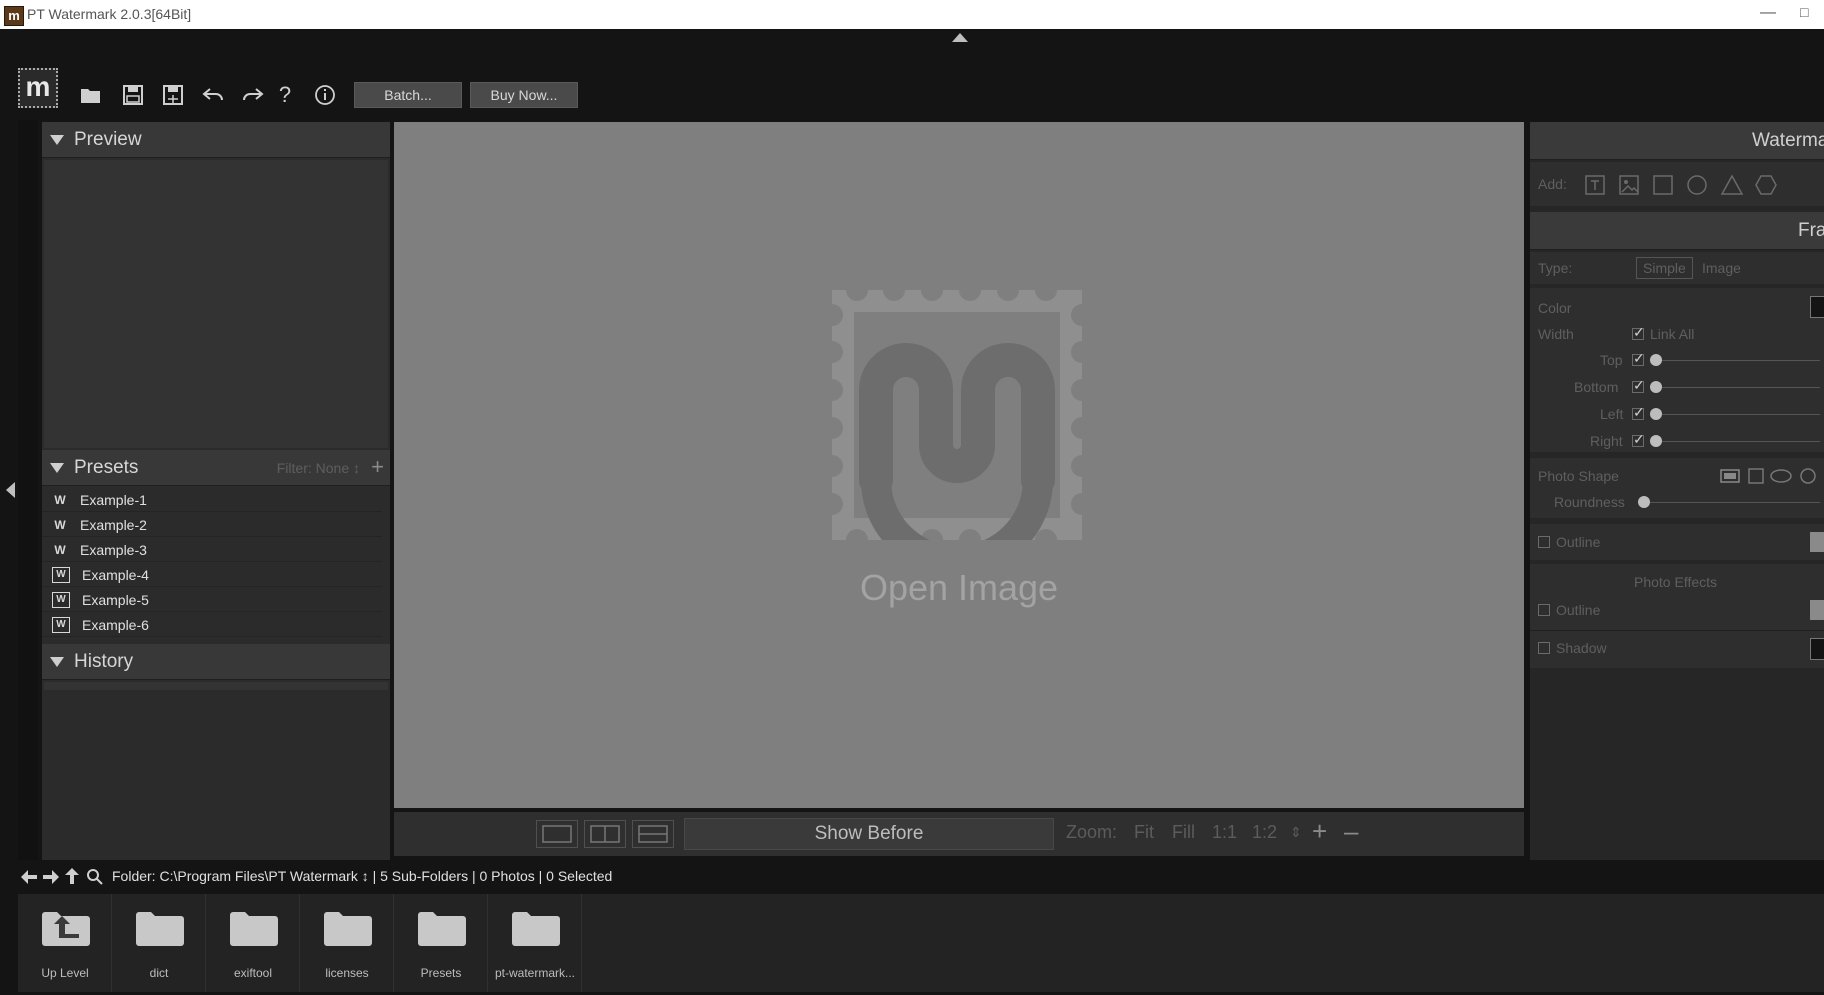  Describe the element at coordinates (1729, 502) in the screenshot. I see `roundness-slider-track` at that location.